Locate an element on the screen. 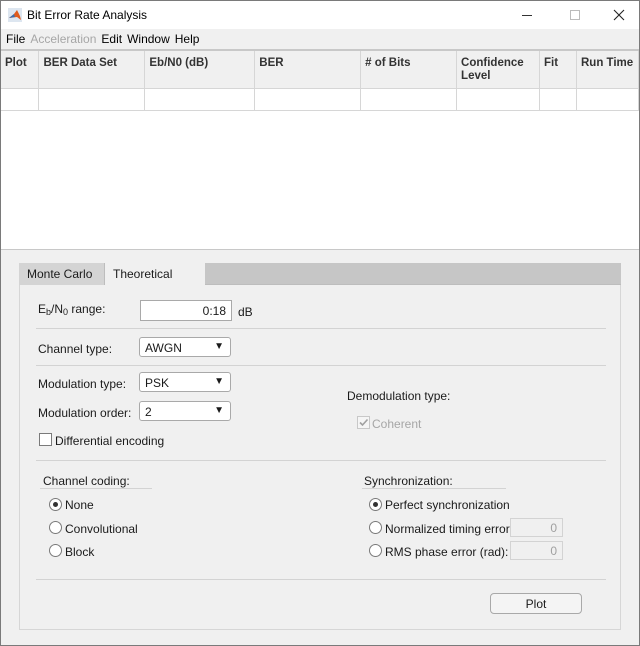 The height and width of the screenshot is (646, 640). column-header-run-time: Run Time is located at coordinates (608, 70).